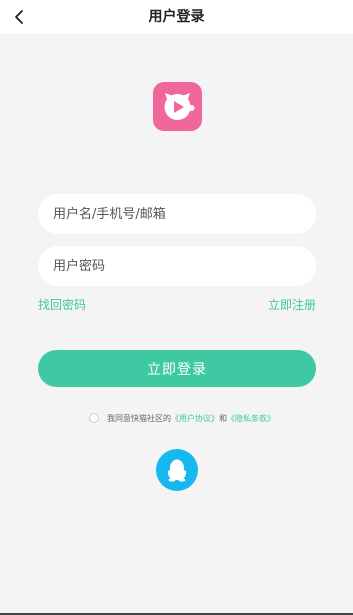 The width and height of the screenshot is (353, 615). I want to click on user-agreement-link: 《用户协议》, so click(195, 418).